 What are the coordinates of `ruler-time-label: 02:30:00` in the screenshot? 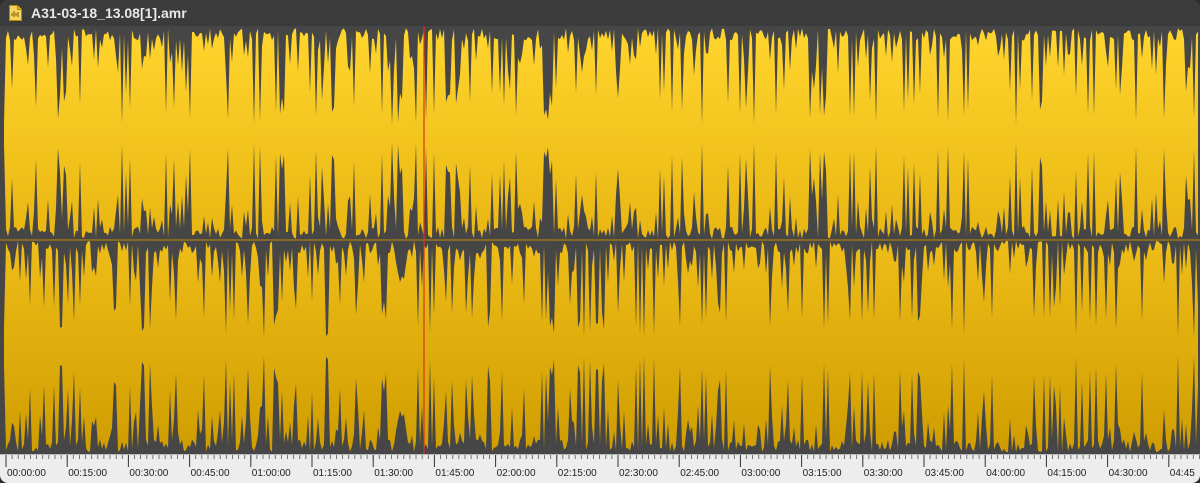 It's located at (638, 473).